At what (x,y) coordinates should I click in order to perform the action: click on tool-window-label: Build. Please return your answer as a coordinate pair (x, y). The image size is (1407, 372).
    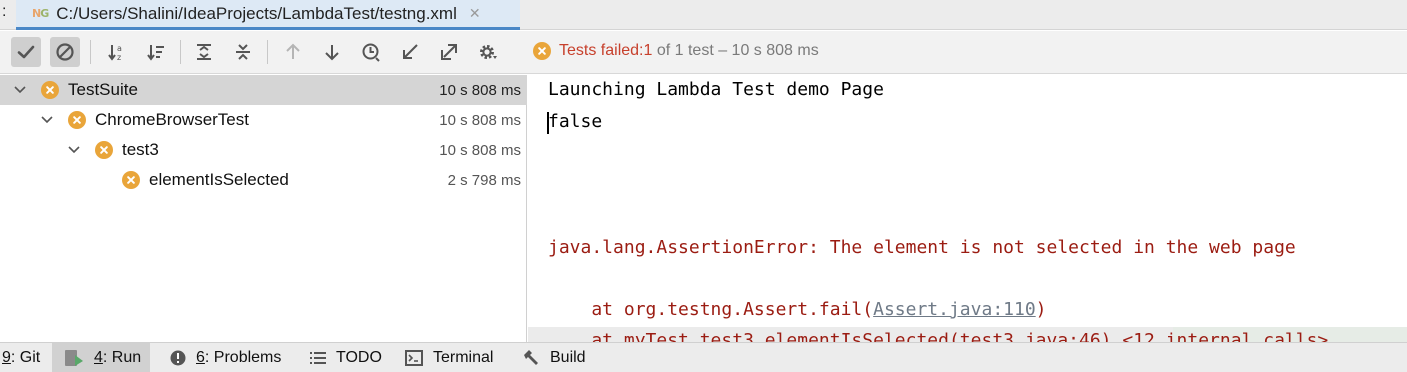
    Looking at the image, I should click on (568, 357).